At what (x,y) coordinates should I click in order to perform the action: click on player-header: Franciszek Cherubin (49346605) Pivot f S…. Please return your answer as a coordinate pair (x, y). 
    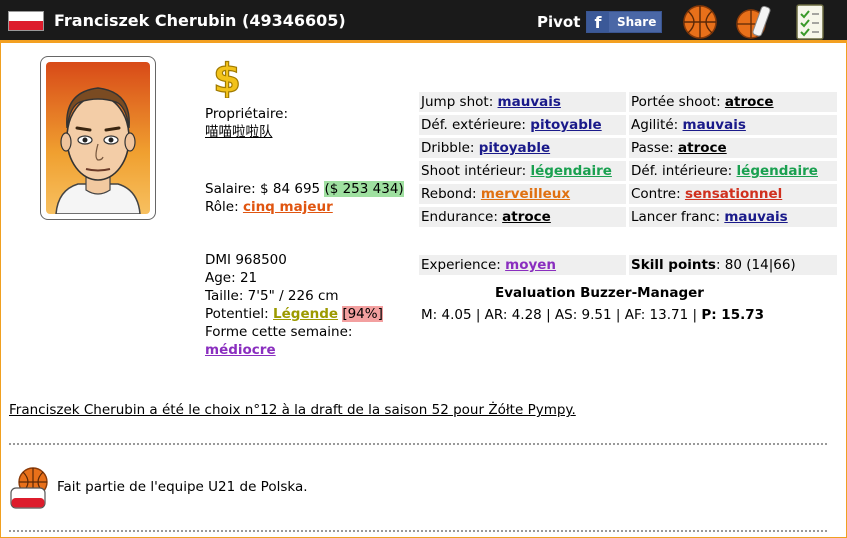
    Looking at the image, I should click on (423, 21).